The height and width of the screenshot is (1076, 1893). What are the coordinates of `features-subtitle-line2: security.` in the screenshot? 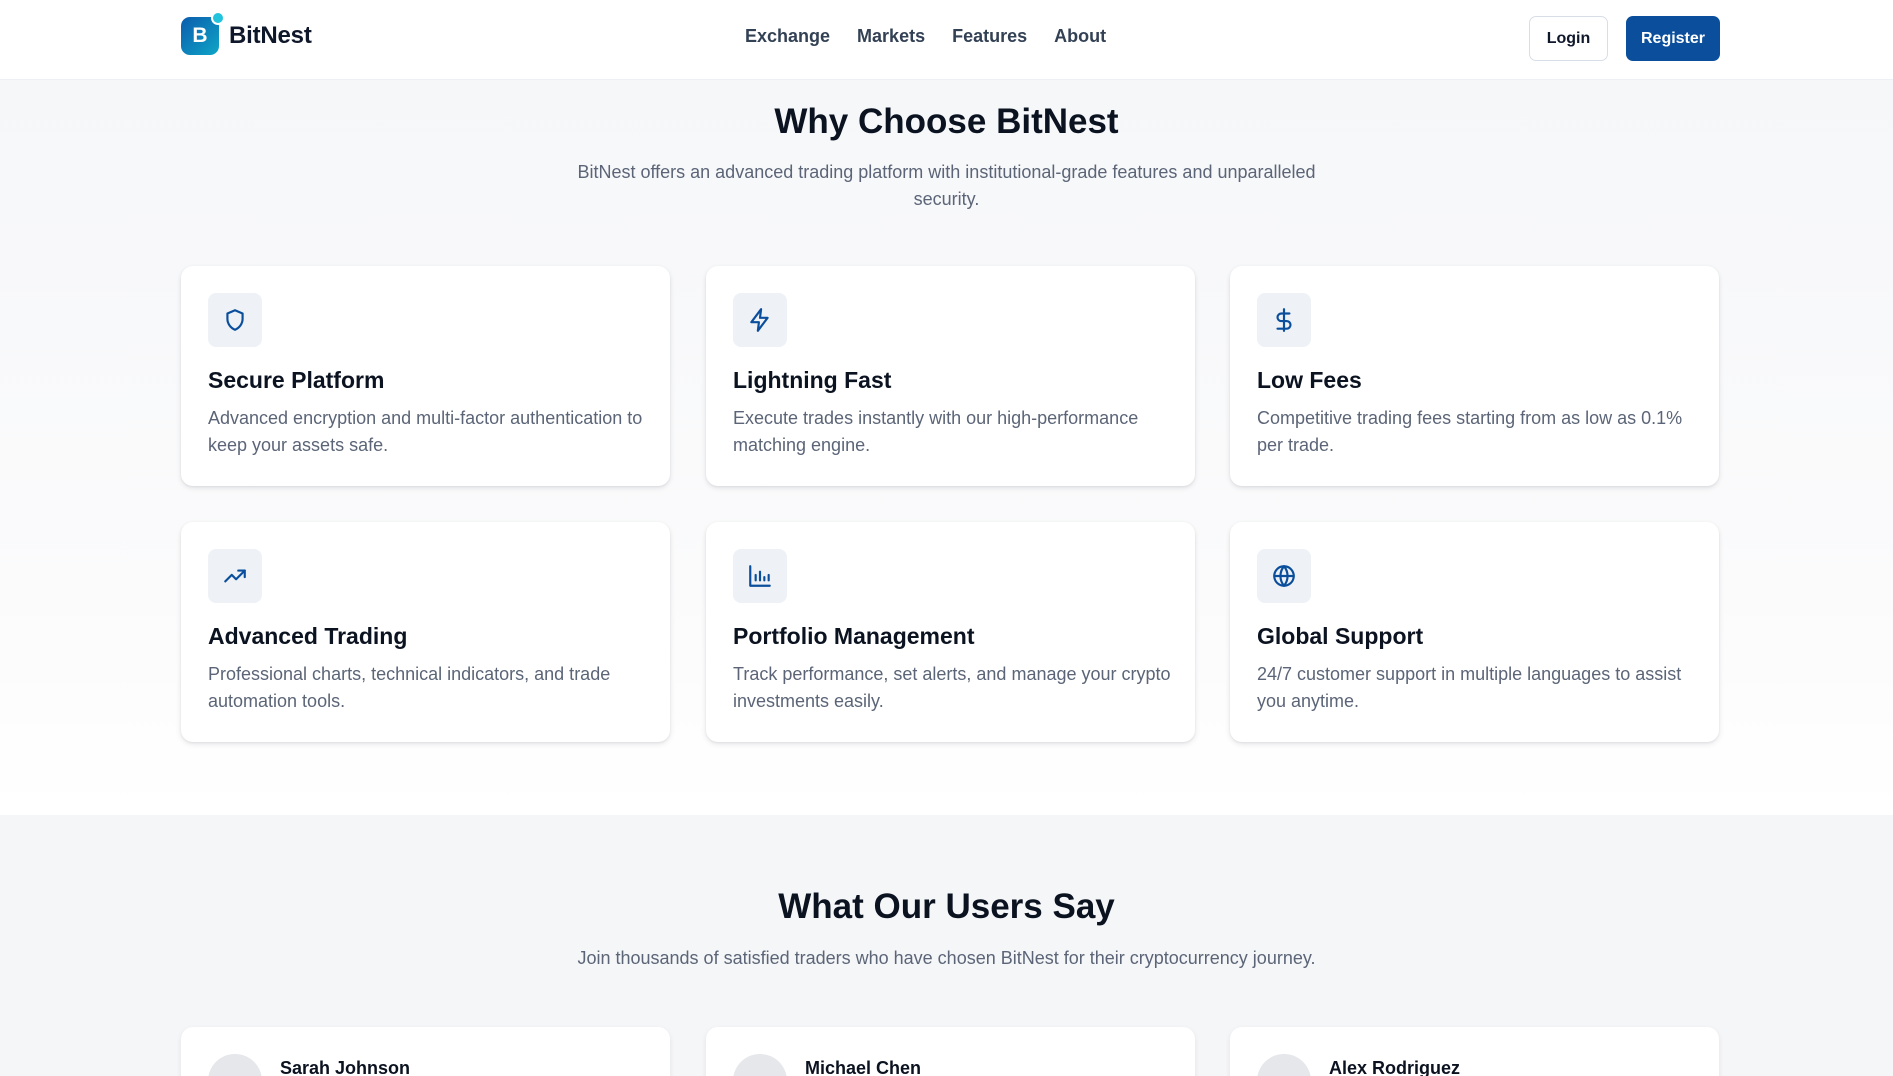 It's located at (946, 199).